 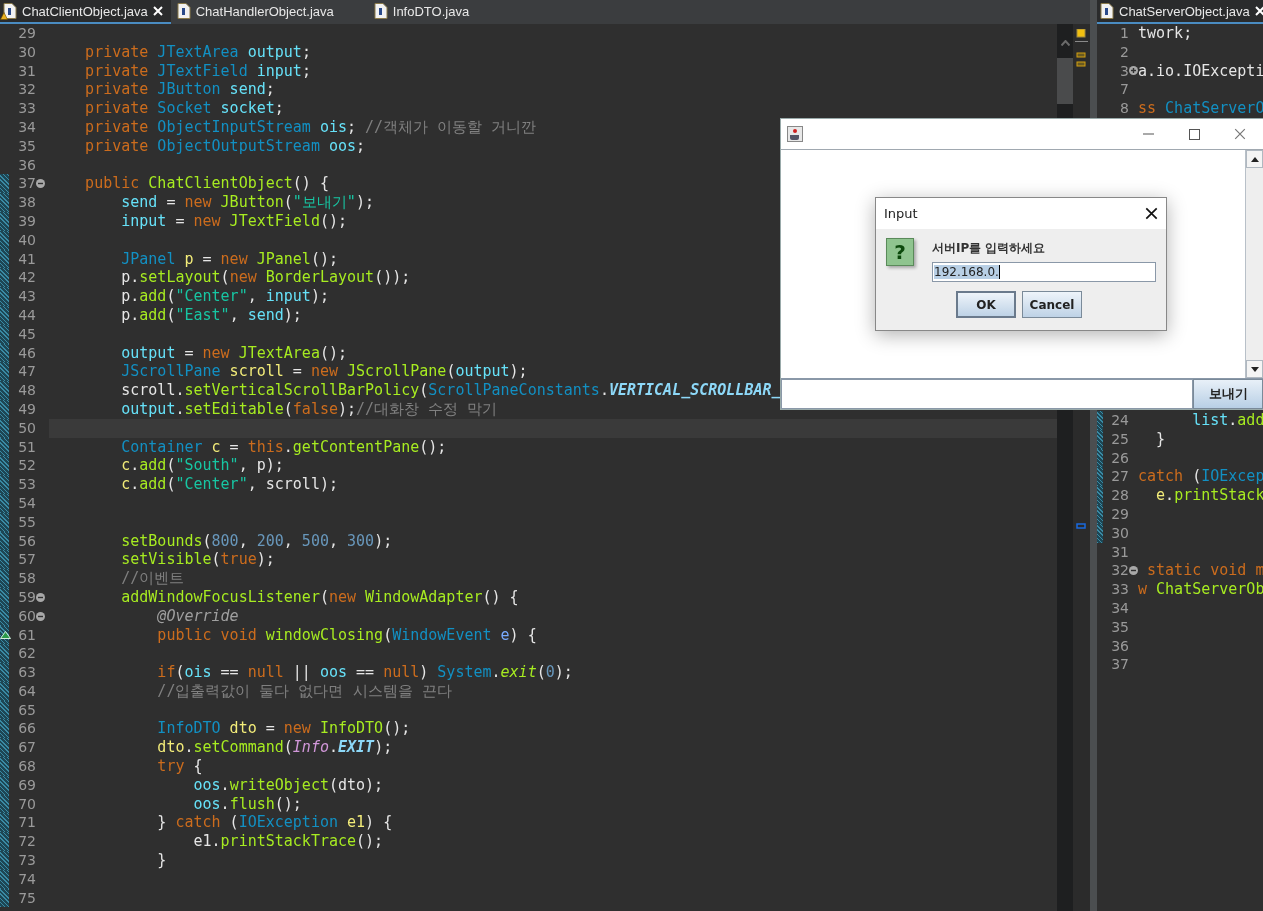 What do you see at coordinates (274, 823) in the screenshot?
I see `code-line: } catch (IOException e1) {` at bounding box center [274, 823].